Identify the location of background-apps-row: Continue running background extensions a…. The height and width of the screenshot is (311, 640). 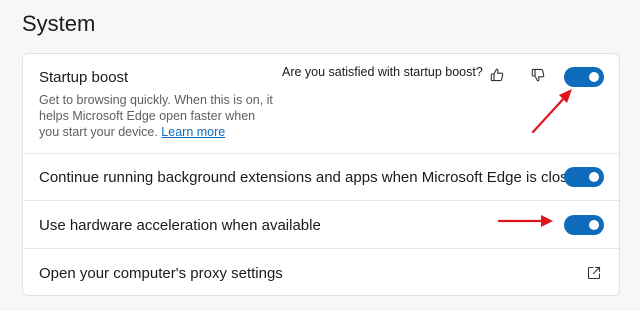
(321, 177).